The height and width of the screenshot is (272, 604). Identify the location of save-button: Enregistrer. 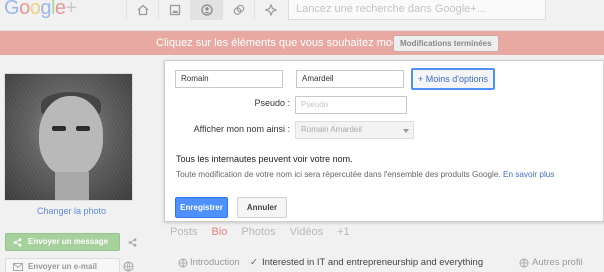
(201, 207).